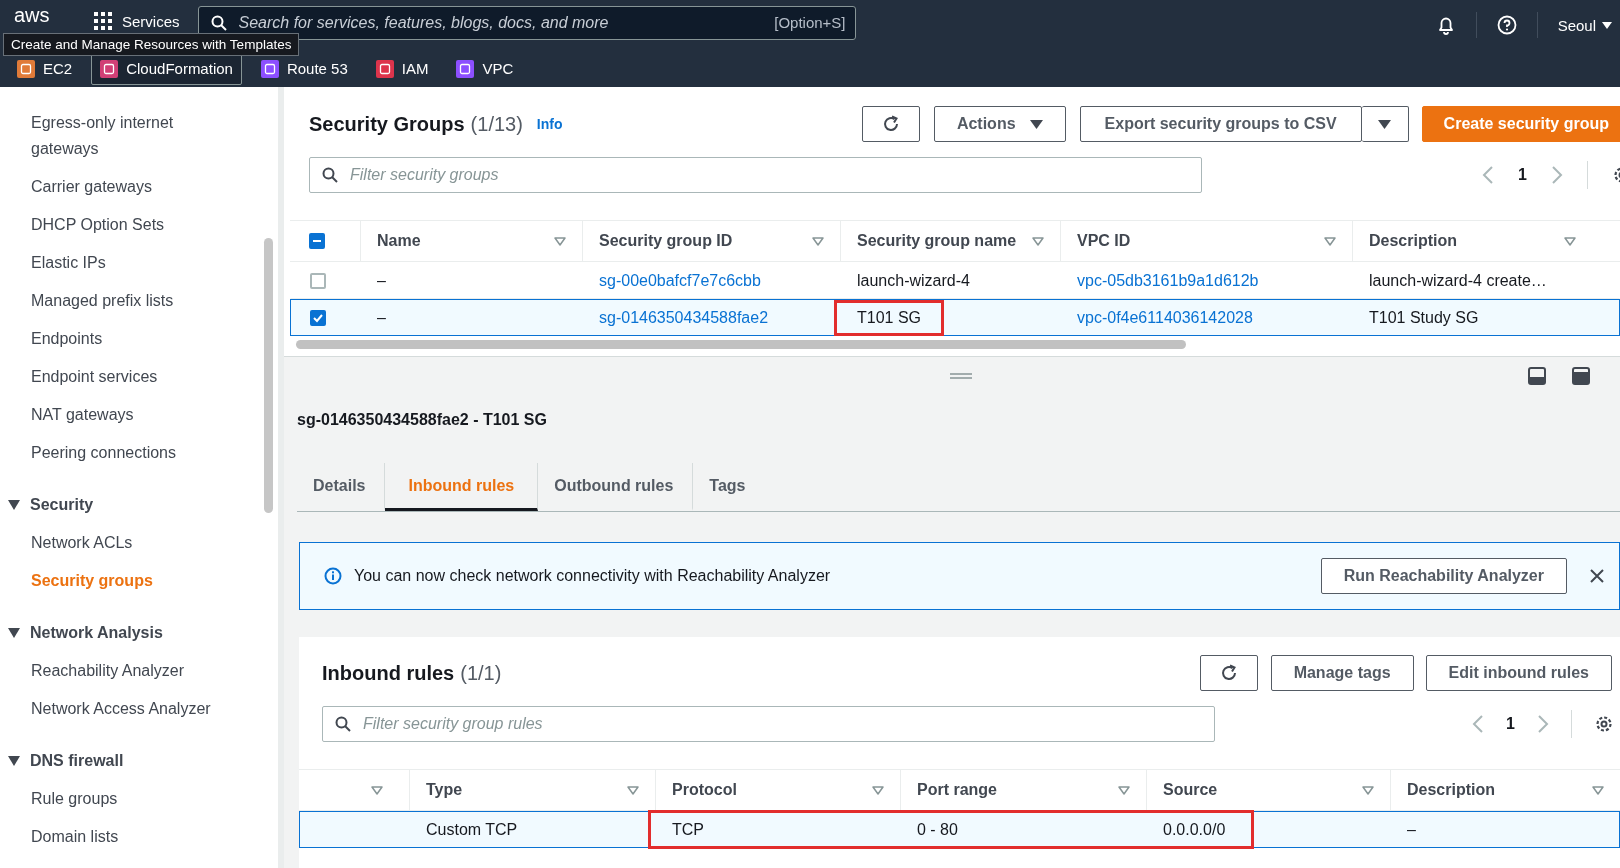 The width and height of the screenshot is (1620, 868). I want to click on select-all-checkbox, so click(317, 241).